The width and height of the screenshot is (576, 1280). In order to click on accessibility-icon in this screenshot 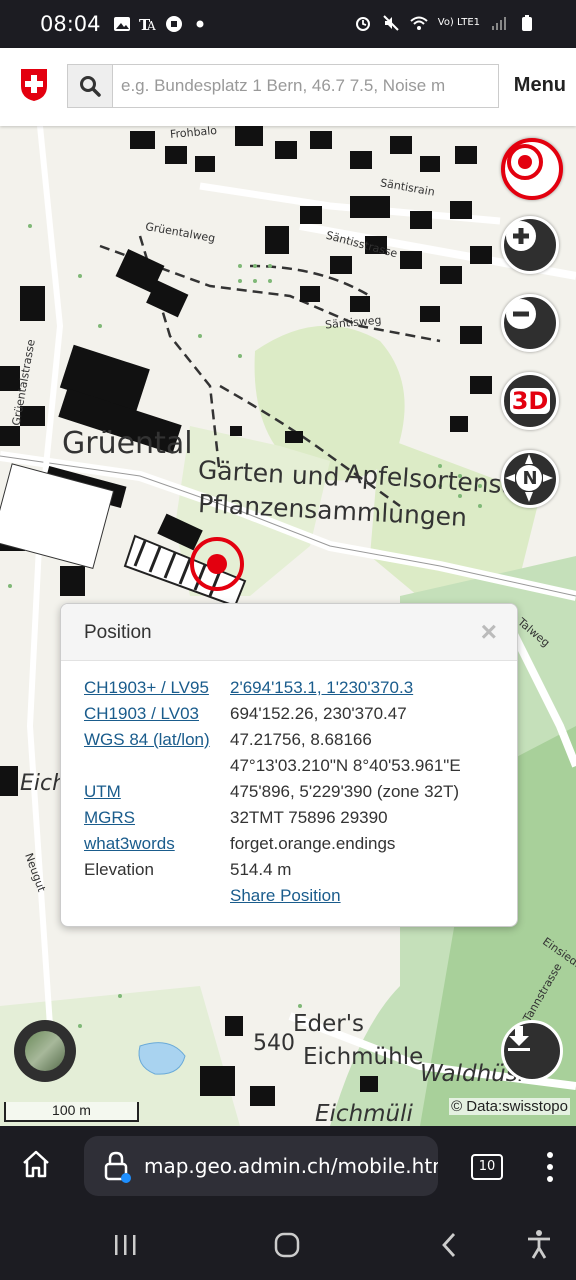, I will do `click(539, 1244)`.